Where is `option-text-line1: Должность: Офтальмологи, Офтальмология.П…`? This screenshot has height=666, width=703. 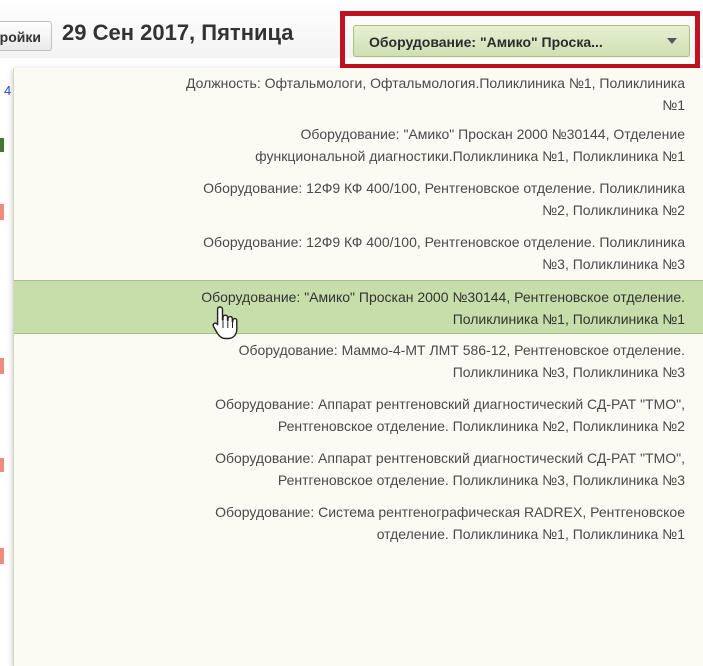
option-text-line1: Должность: Офтальмологи, Офтальмология.П… is located at coordinates (435, 83).